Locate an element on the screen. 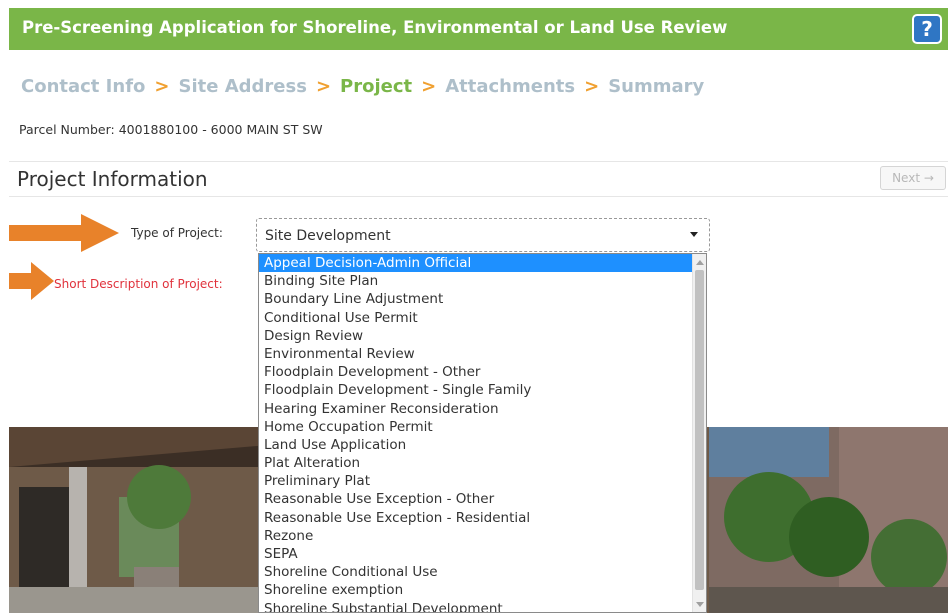 This screenshot has height=613, width=948. dropdown-option: Hearing Examiner Reconsideration is located at coordinates (476, 409).